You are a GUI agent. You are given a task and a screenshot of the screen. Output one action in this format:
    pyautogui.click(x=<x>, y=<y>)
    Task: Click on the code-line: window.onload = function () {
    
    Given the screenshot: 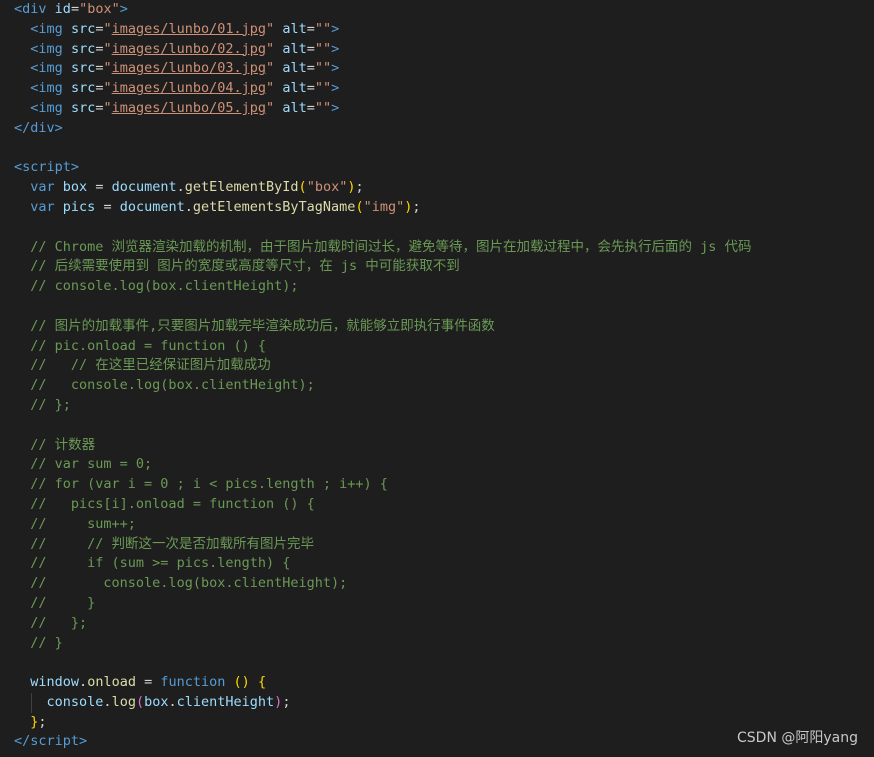 What is the action you would take?
    pyautogui.click(x=444, y=683)
    